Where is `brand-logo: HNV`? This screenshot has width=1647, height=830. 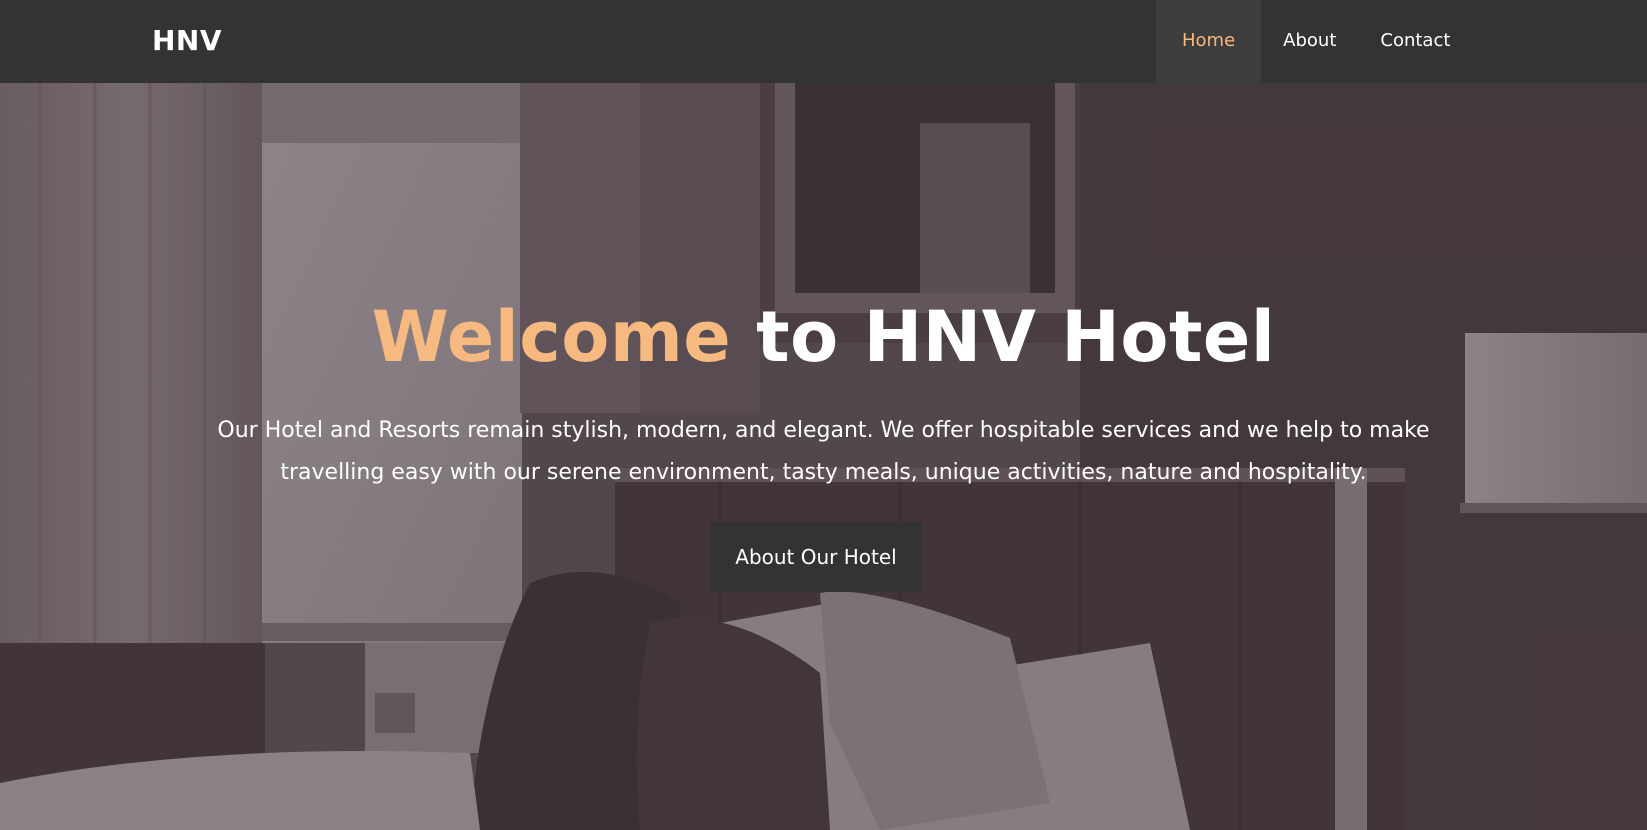
brand-logo: HNV is located at coordinates (187, 41).